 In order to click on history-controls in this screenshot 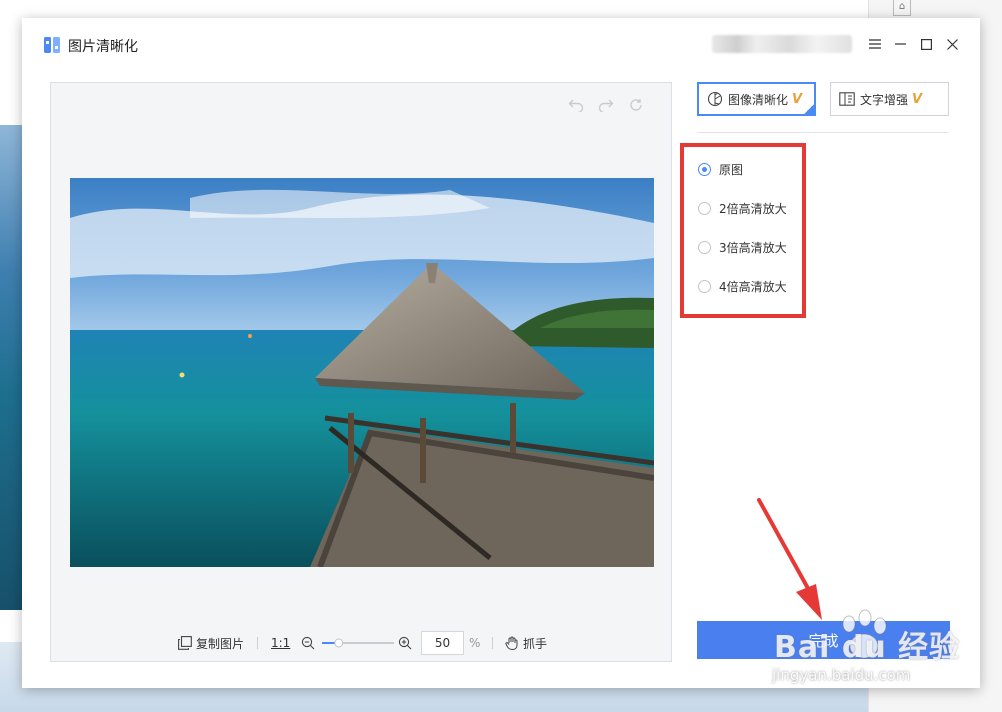, I will do `click(606, 105)`.